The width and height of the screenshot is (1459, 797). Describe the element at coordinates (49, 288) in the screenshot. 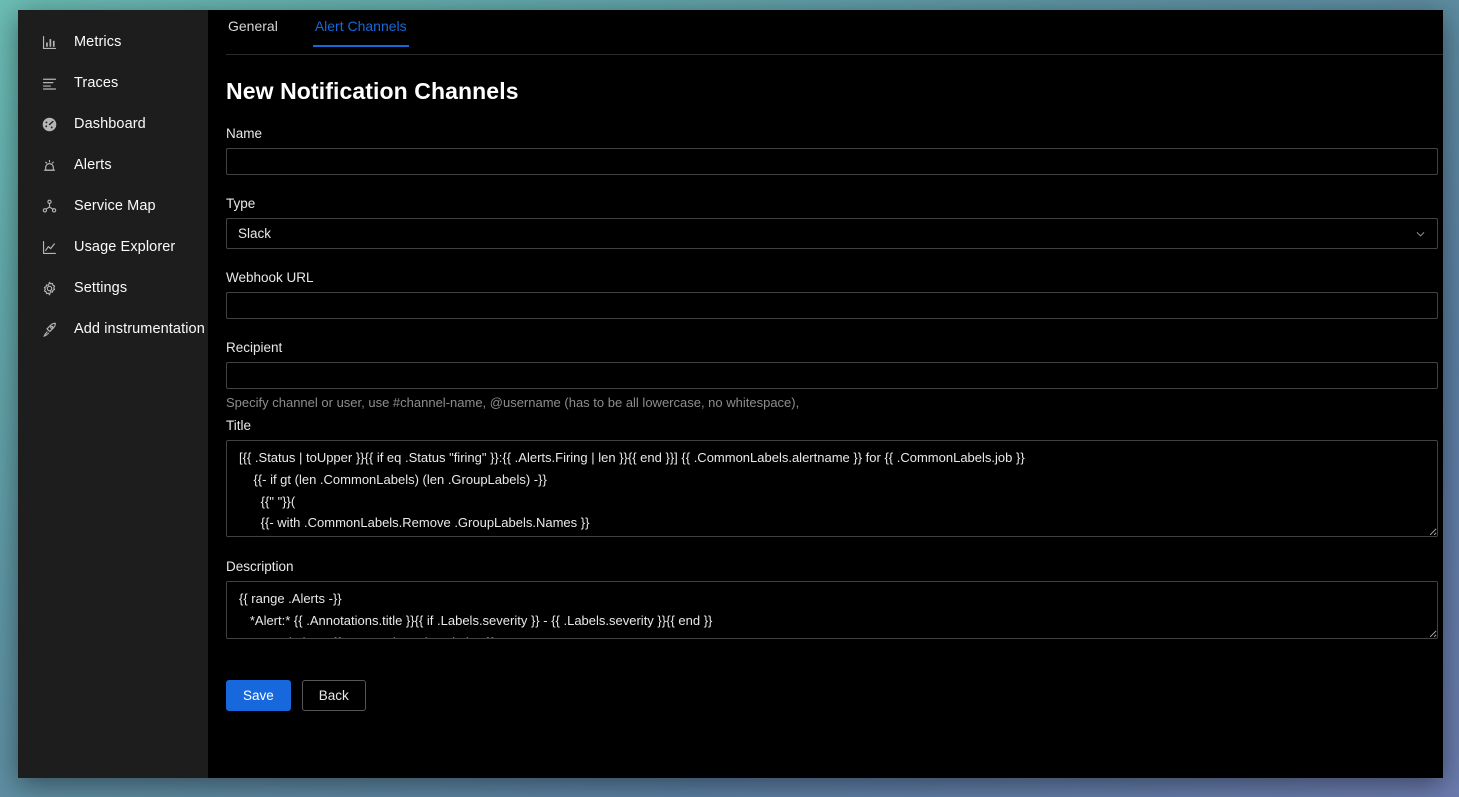

I see `gear-icon` at that location.